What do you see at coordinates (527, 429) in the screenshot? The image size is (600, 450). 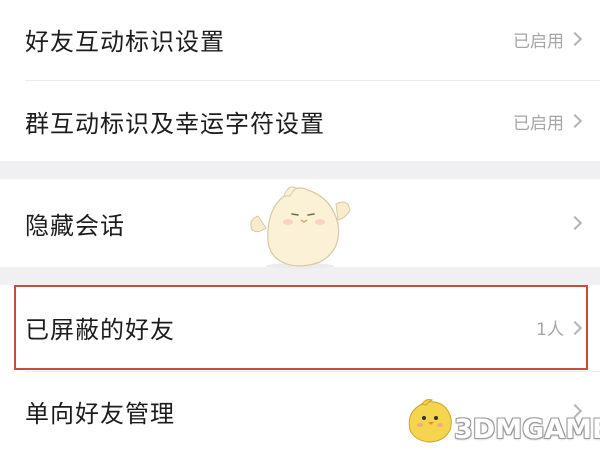 I see `watermark-text: 3DMGAME` at bounding box center [527, 429].